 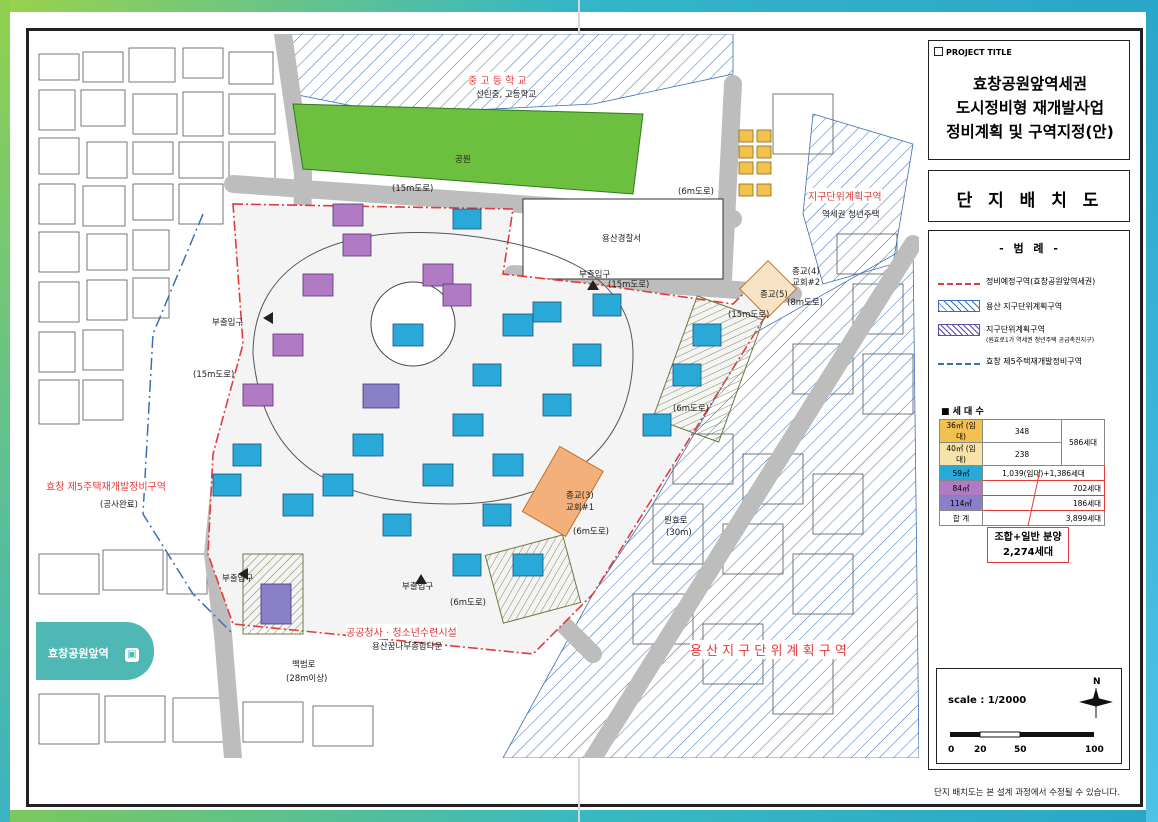 I want to click on public-office-label: 공공청사 · 청소년수련시설, so click(x=401, y=631).